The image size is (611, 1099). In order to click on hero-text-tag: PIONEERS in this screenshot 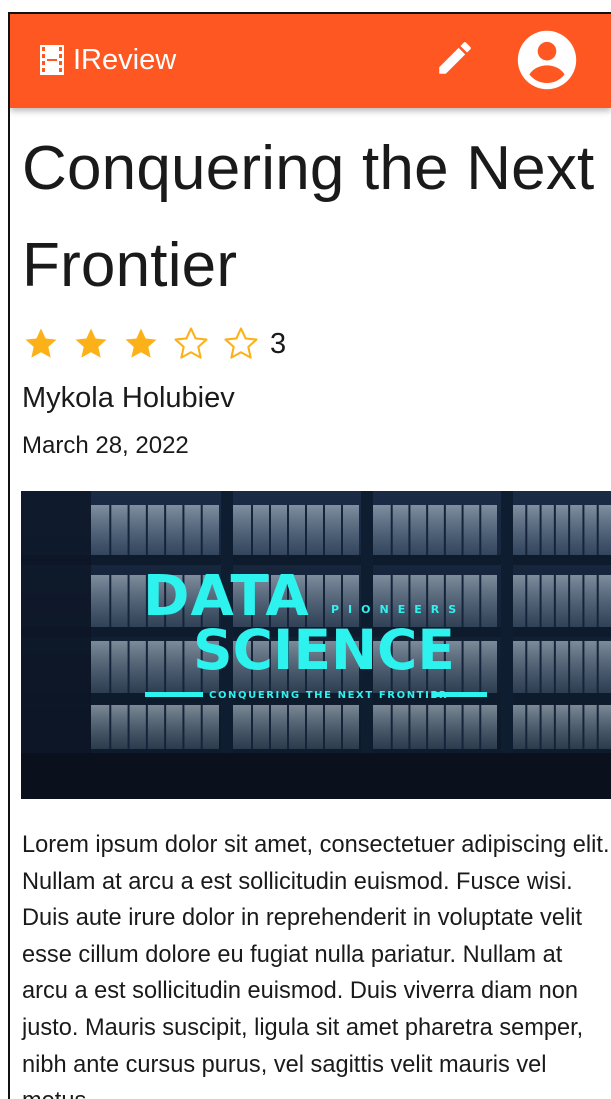, I will do `click(398, 609)`.